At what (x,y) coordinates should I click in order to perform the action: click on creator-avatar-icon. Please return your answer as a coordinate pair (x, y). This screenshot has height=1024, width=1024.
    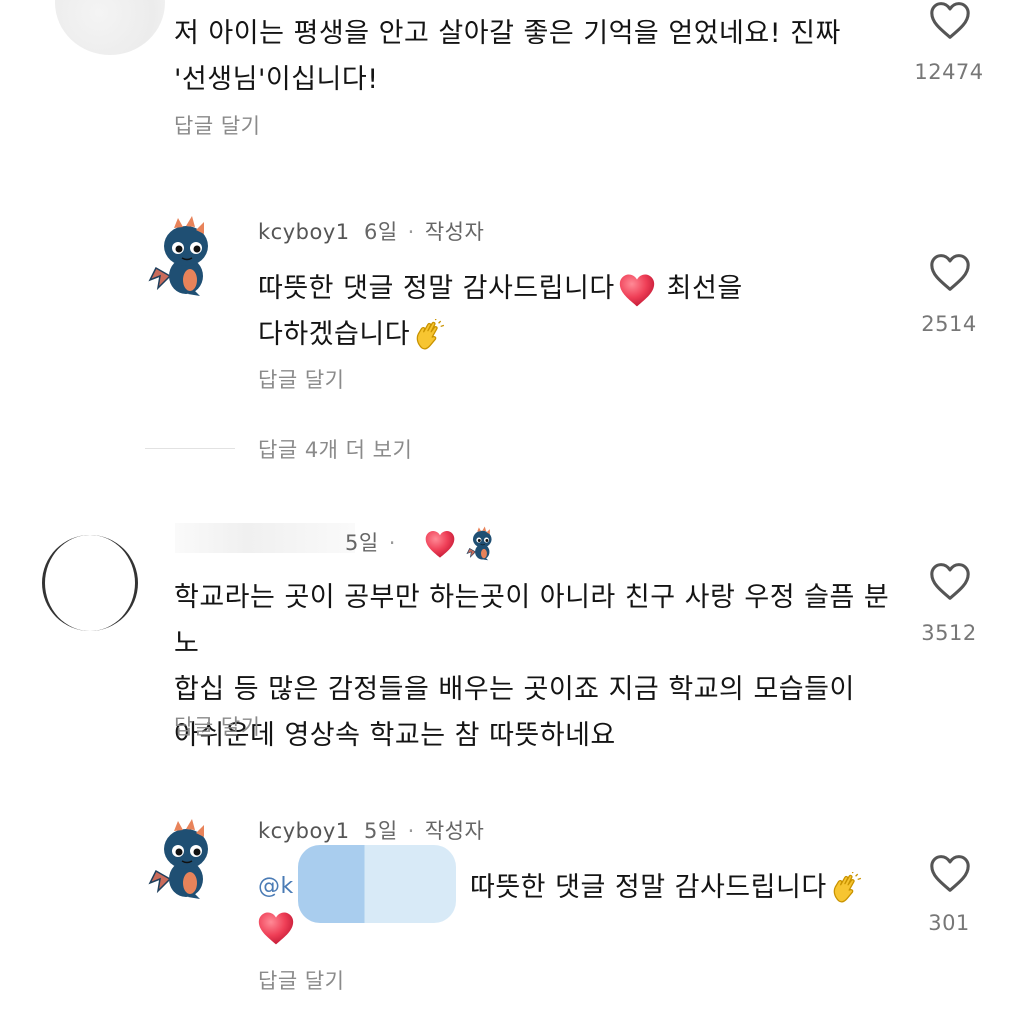
    Looking at the image, I should click on (481, 543).